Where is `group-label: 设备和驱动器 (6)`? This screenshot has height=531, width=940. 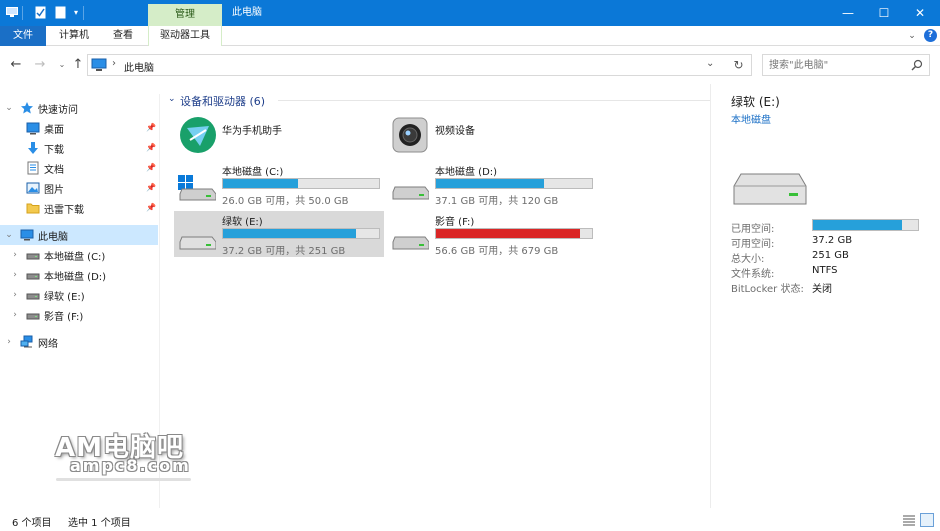 group-label: 设备和驱动器 (6) is located at coordinates (223, 101).